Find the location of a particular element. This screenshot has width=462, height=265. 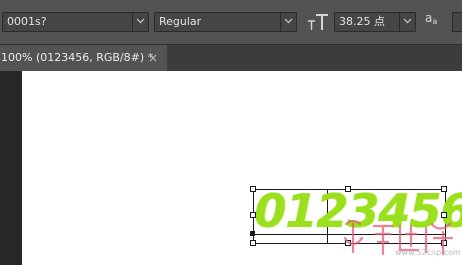

transform-handle-top-center is located at coordinates (348, 189).